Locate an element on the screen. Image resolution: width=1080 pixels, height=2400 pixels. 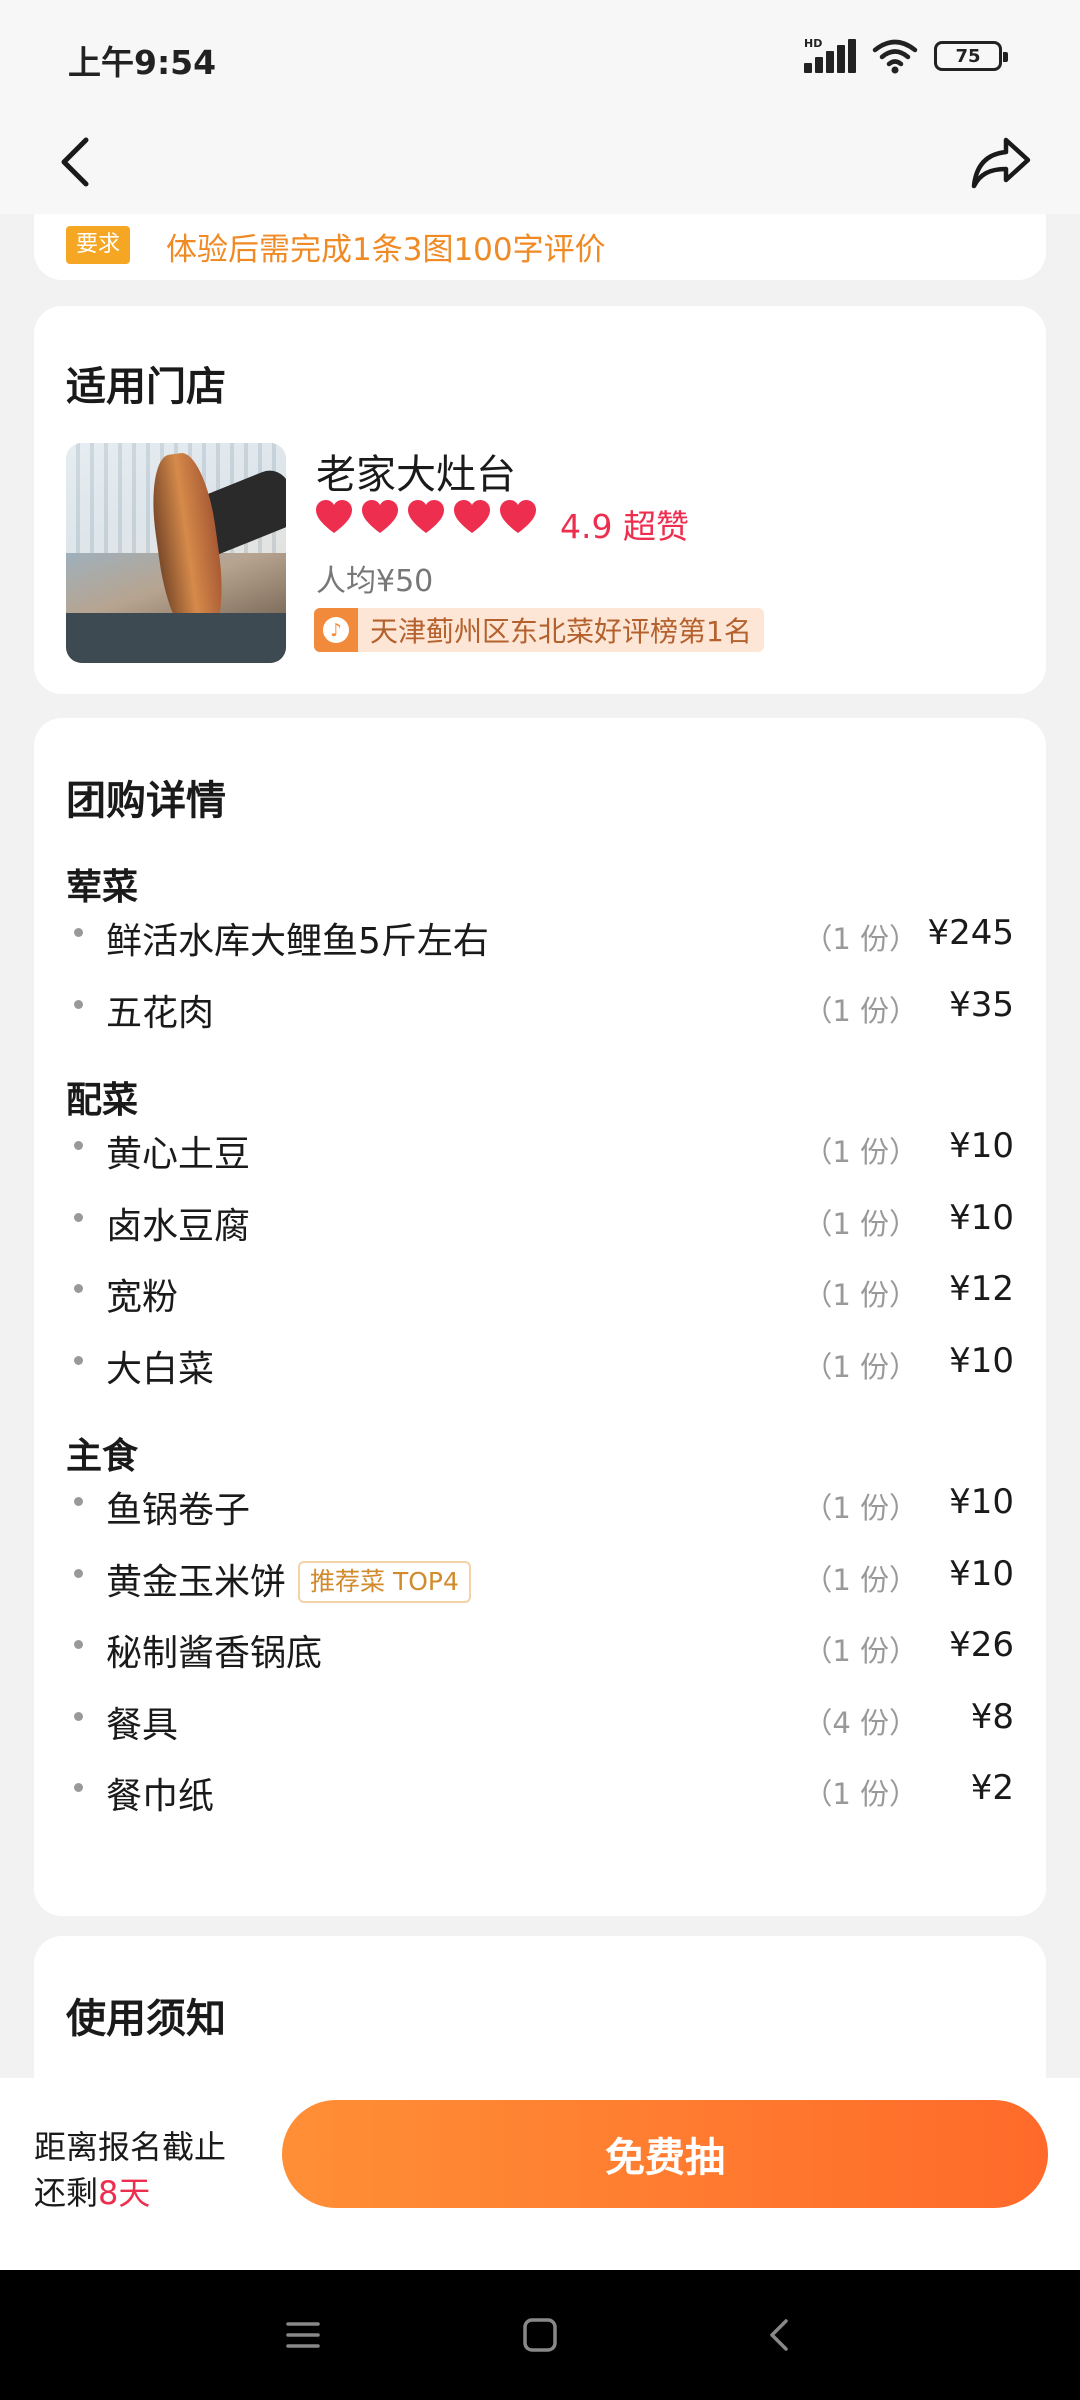
item-name: 宽粉 is located at coordinates (142, 1294).